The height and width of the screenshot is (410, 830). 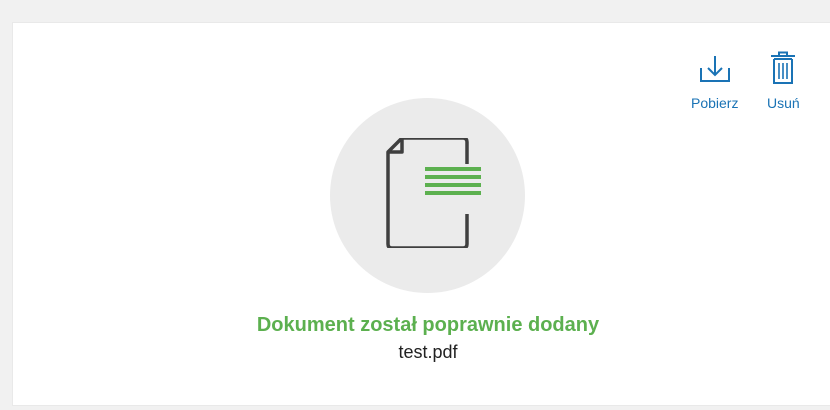 What do you see at coordinates (433, 193) in the screenshot?
I see `document-icon` at bounding box center [433, 193].